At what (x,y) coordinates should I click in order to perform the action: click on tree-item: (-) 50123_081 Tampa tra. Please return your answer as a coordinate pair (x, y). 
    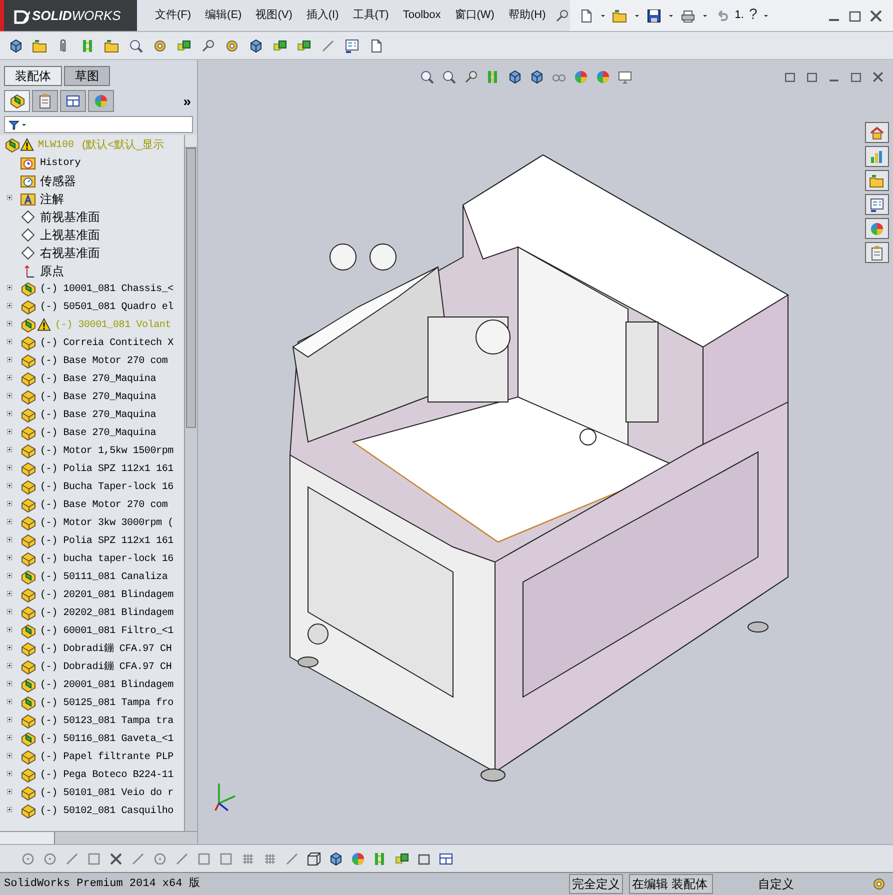
    Looking at the image, I should click on (107, 721).